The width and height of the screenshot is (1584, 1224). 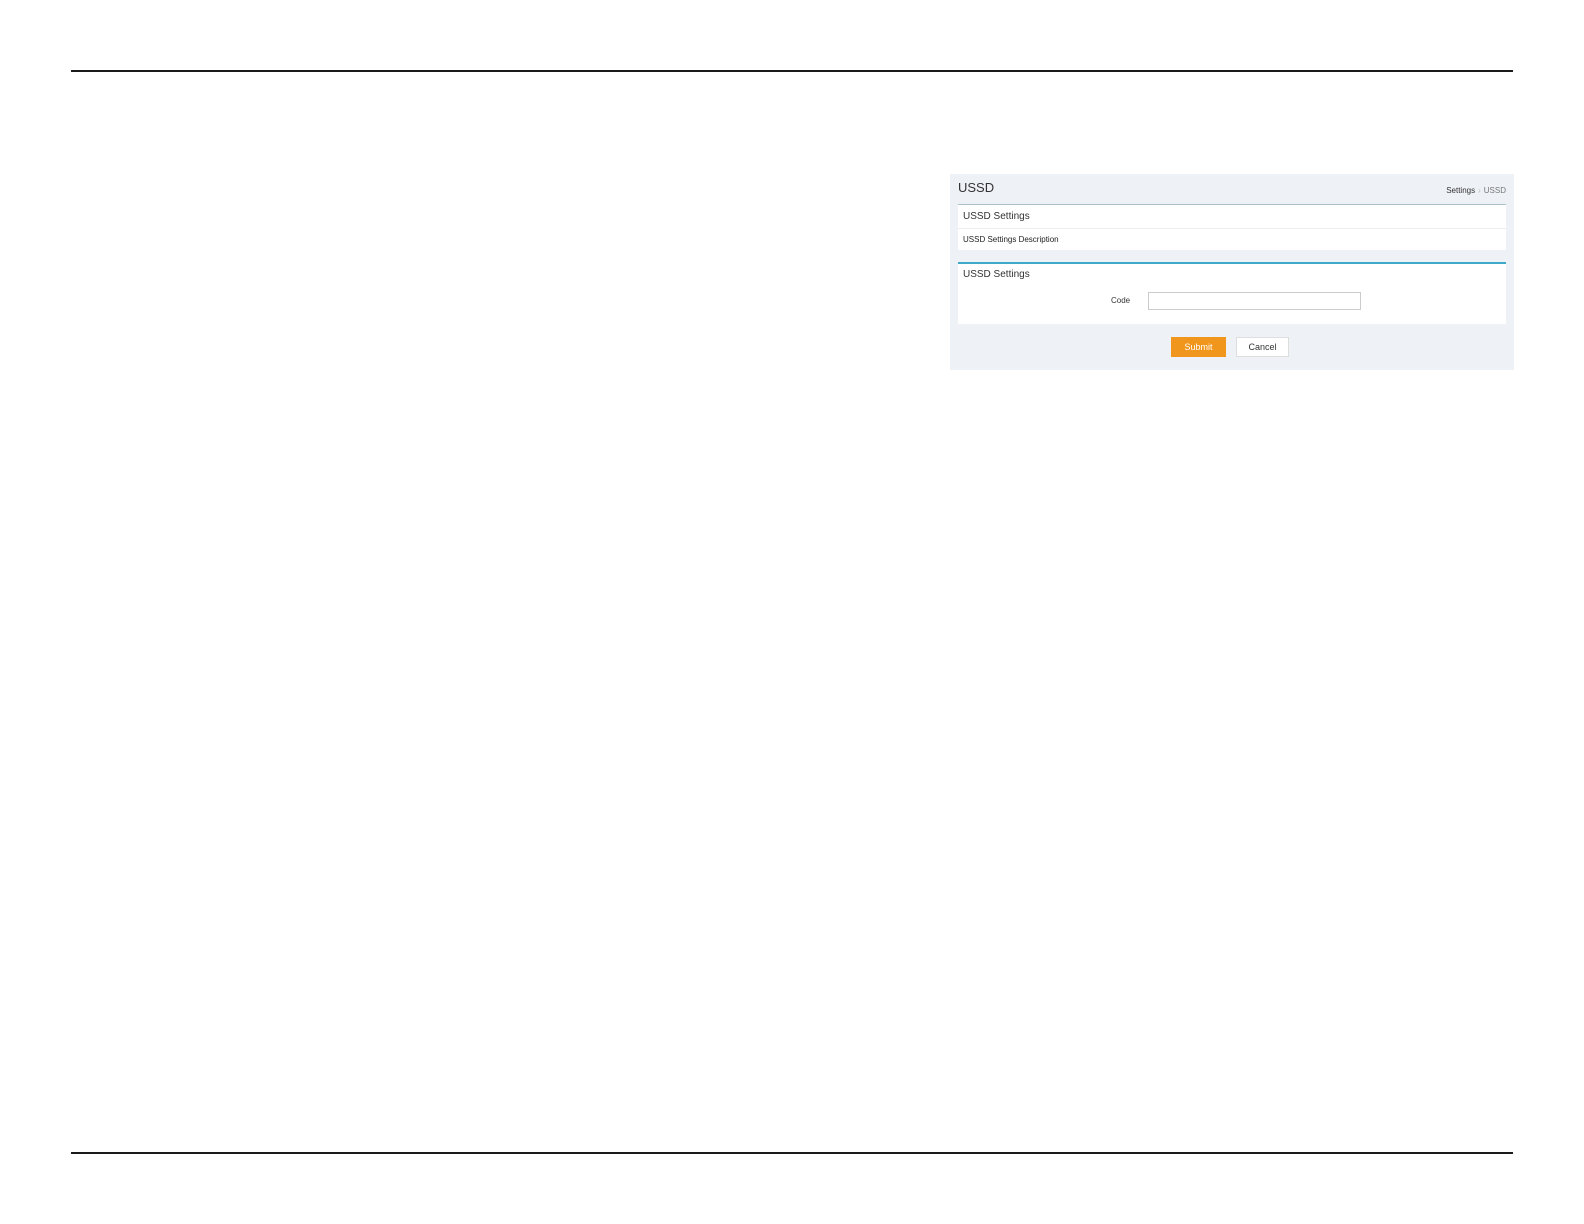 I want to click on breadcrumb-settings: Settings, so click(x=1460, y=190).